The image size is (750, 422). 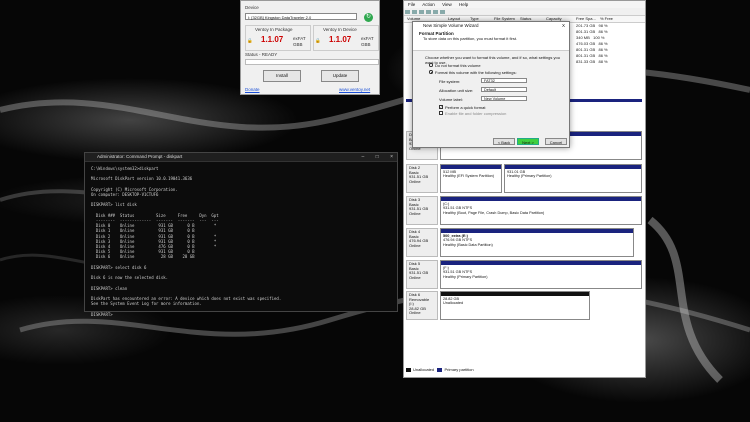 What do you see at coordinates (422, 305) in the screenshot?
I see `disk-info: Disk 6 Removable (I:) 28.82 GB Online` at bounding box center [422, 305].